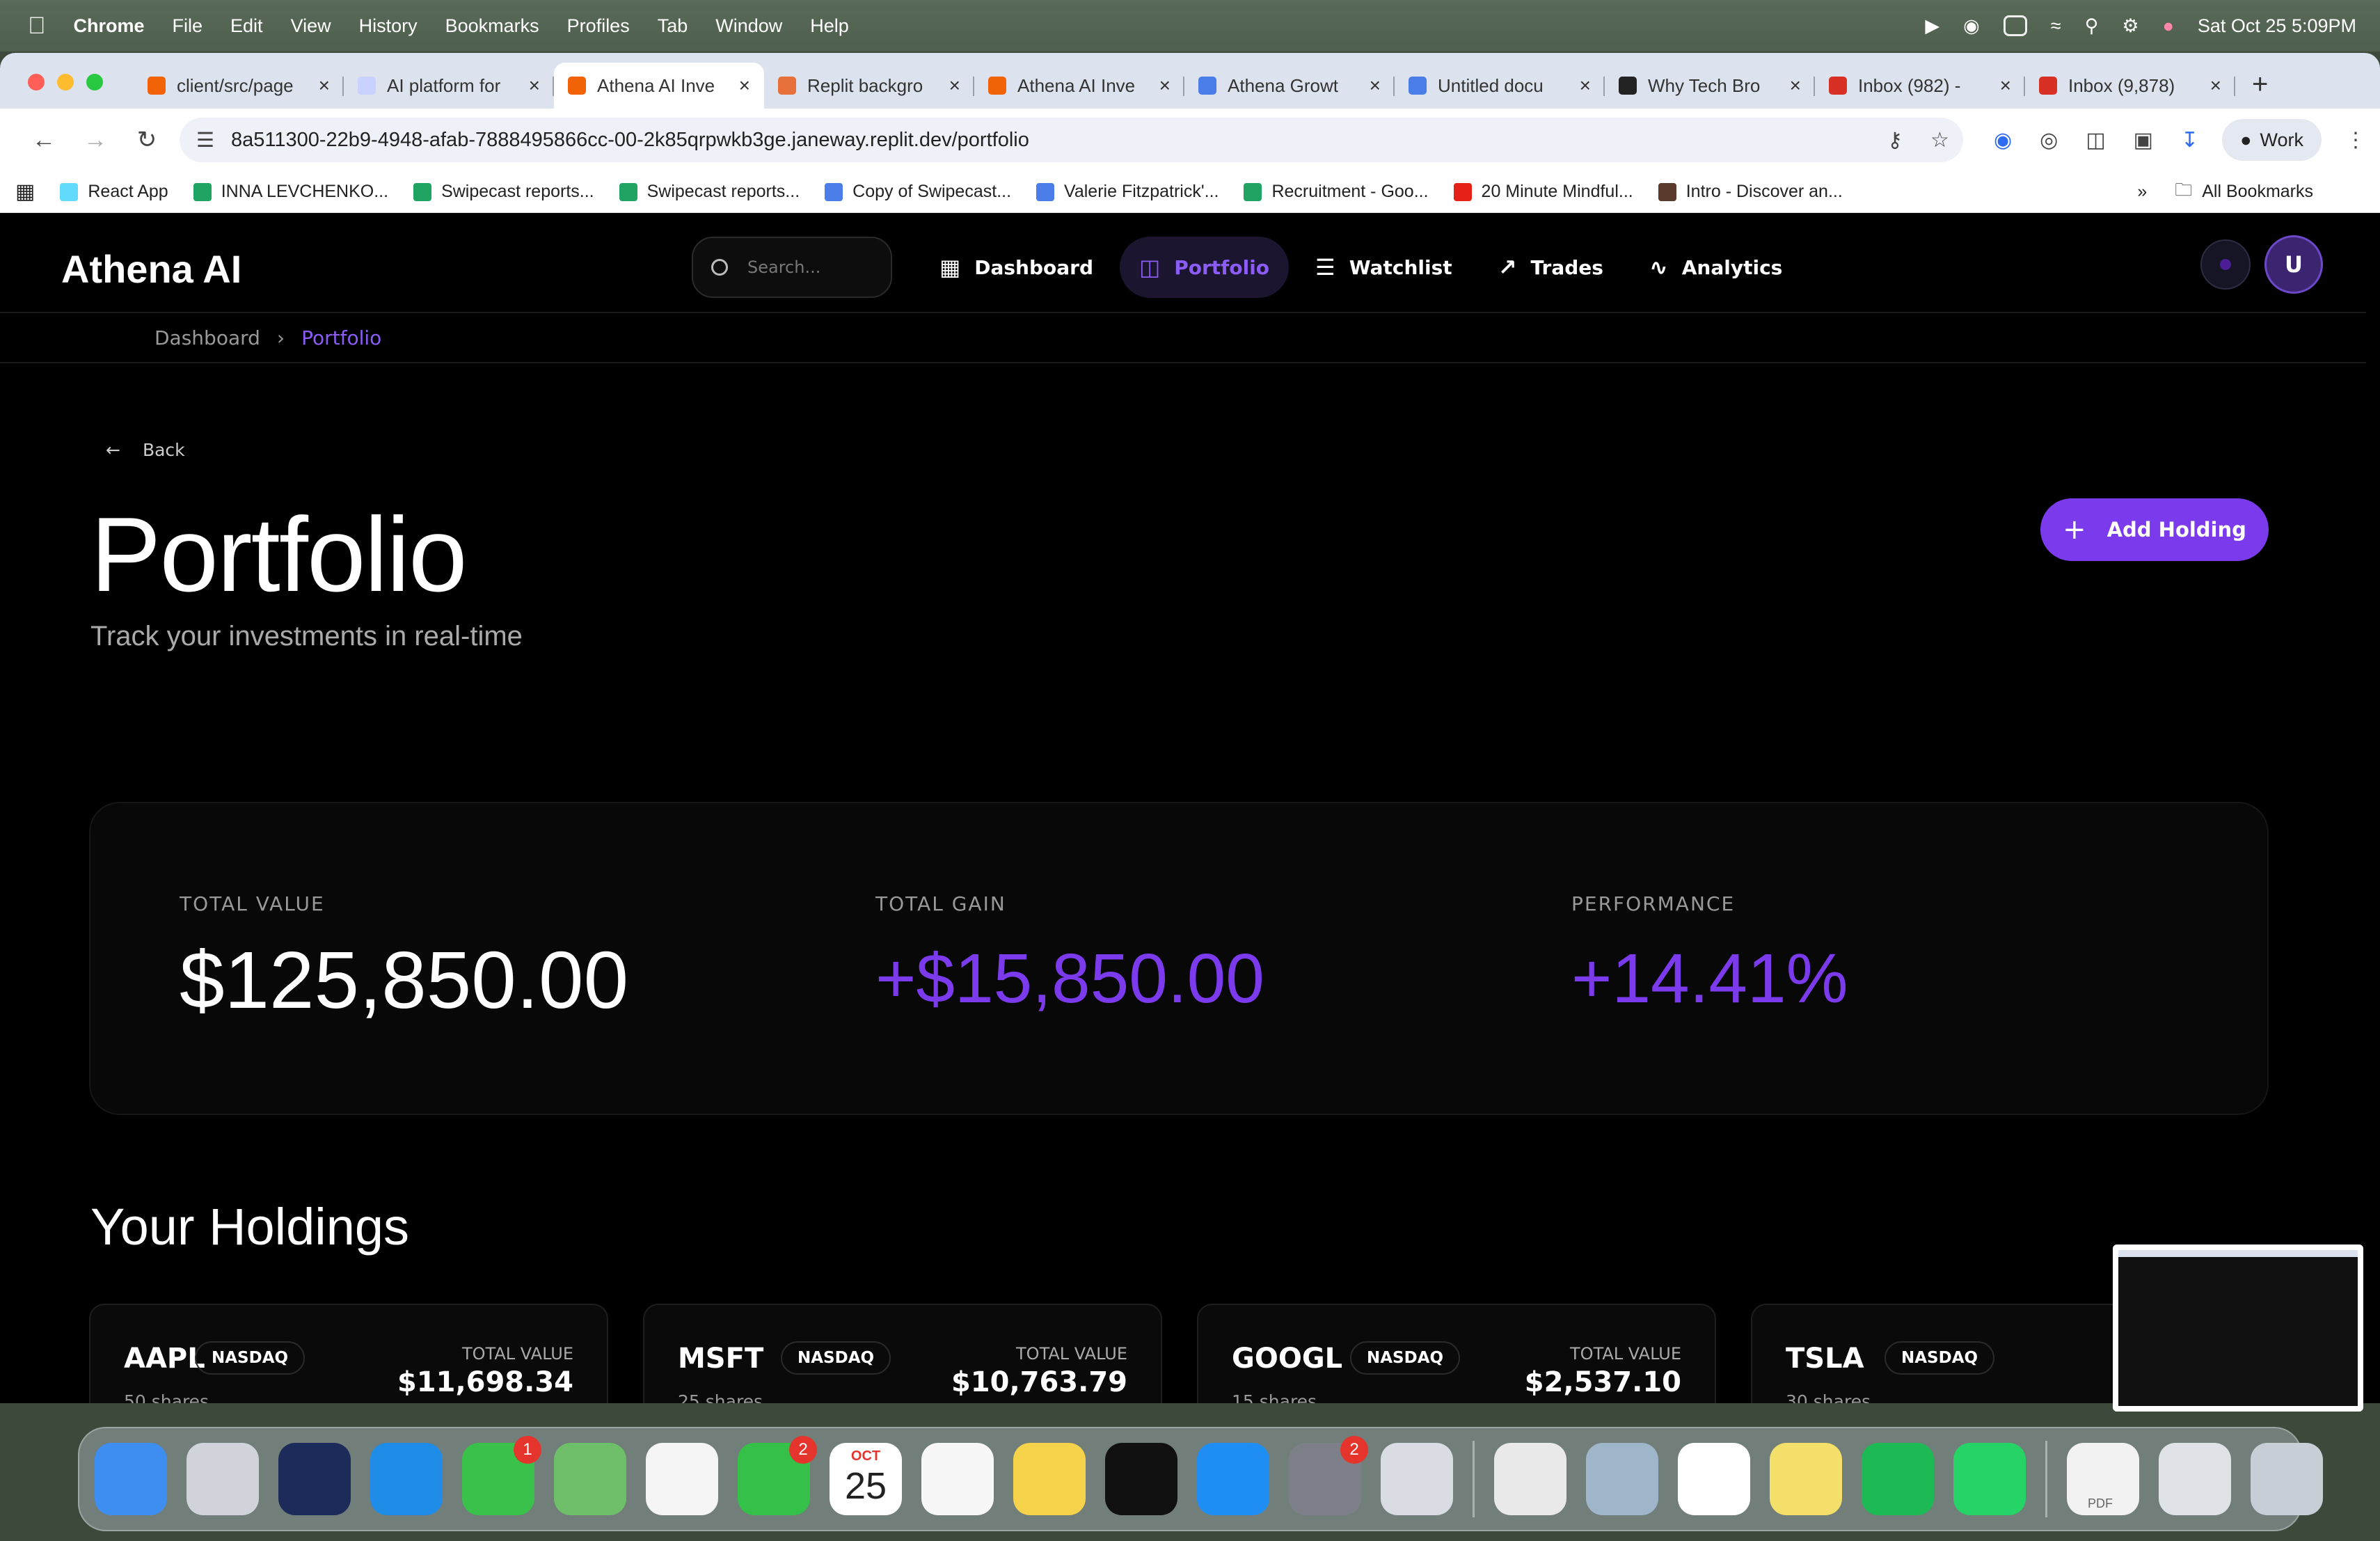 This screenshot has width=2380, height=1541. I want to click on menu-bookmarks: Bookmarks, so click(492, 26).